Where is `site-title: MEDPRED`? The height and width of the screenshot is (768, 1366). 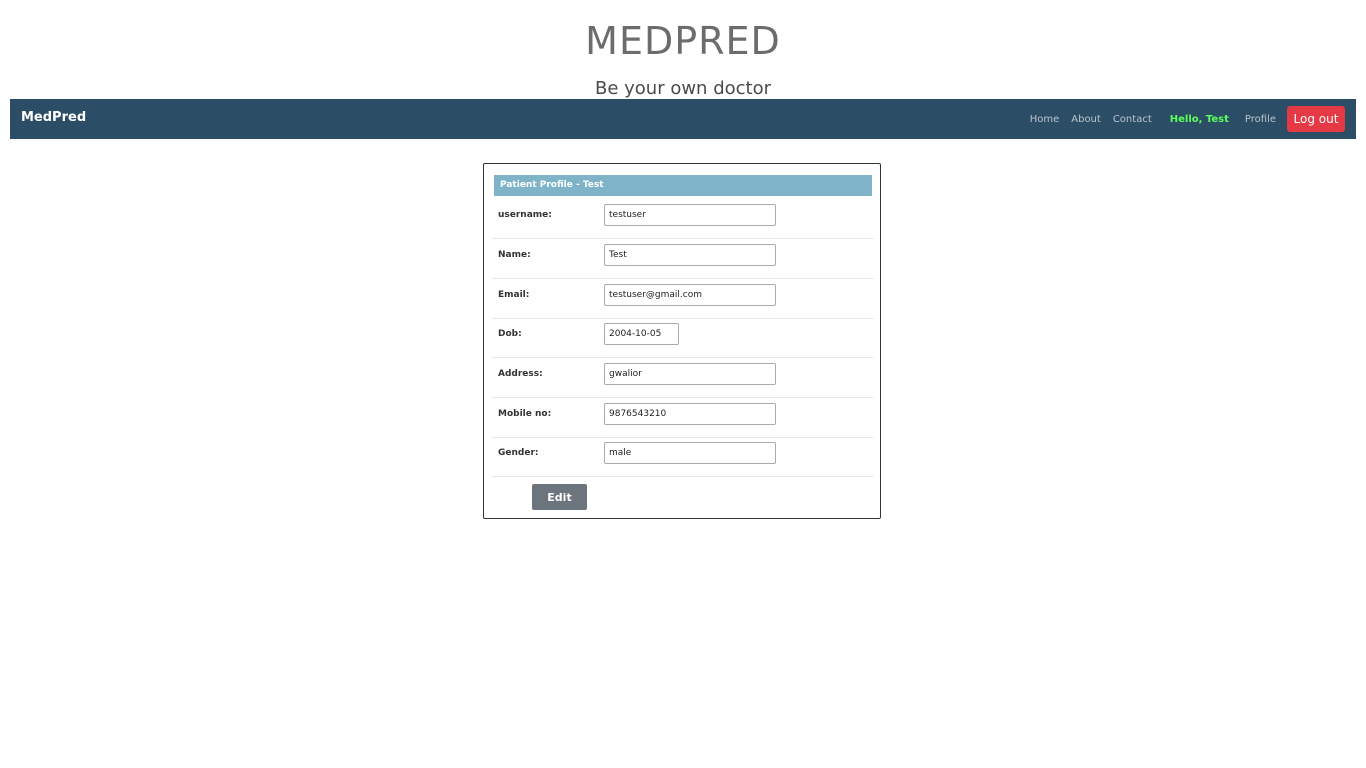
site-title: MEDPRED is located at coordinates (683, 41).